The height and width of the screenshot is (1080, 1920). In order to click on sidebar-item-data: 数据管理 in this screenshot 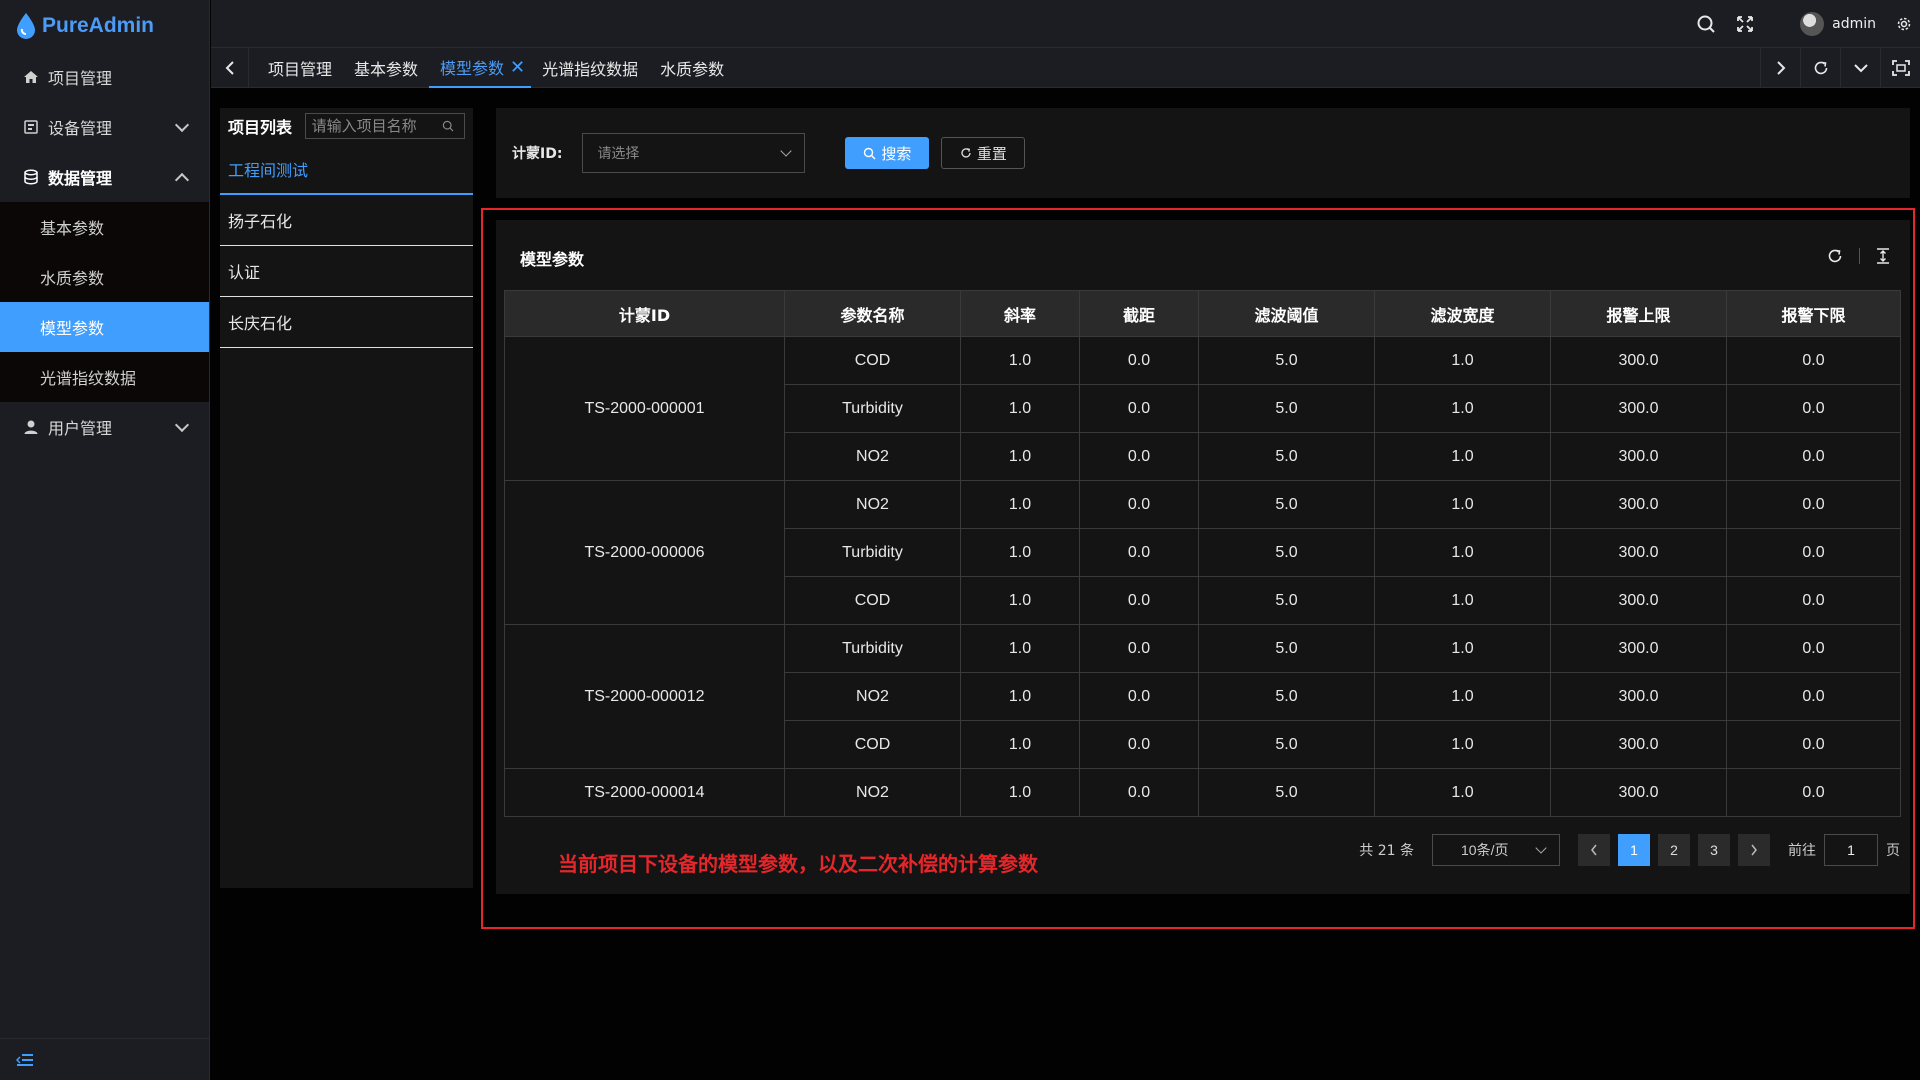, I will do `click(104, 177)`.